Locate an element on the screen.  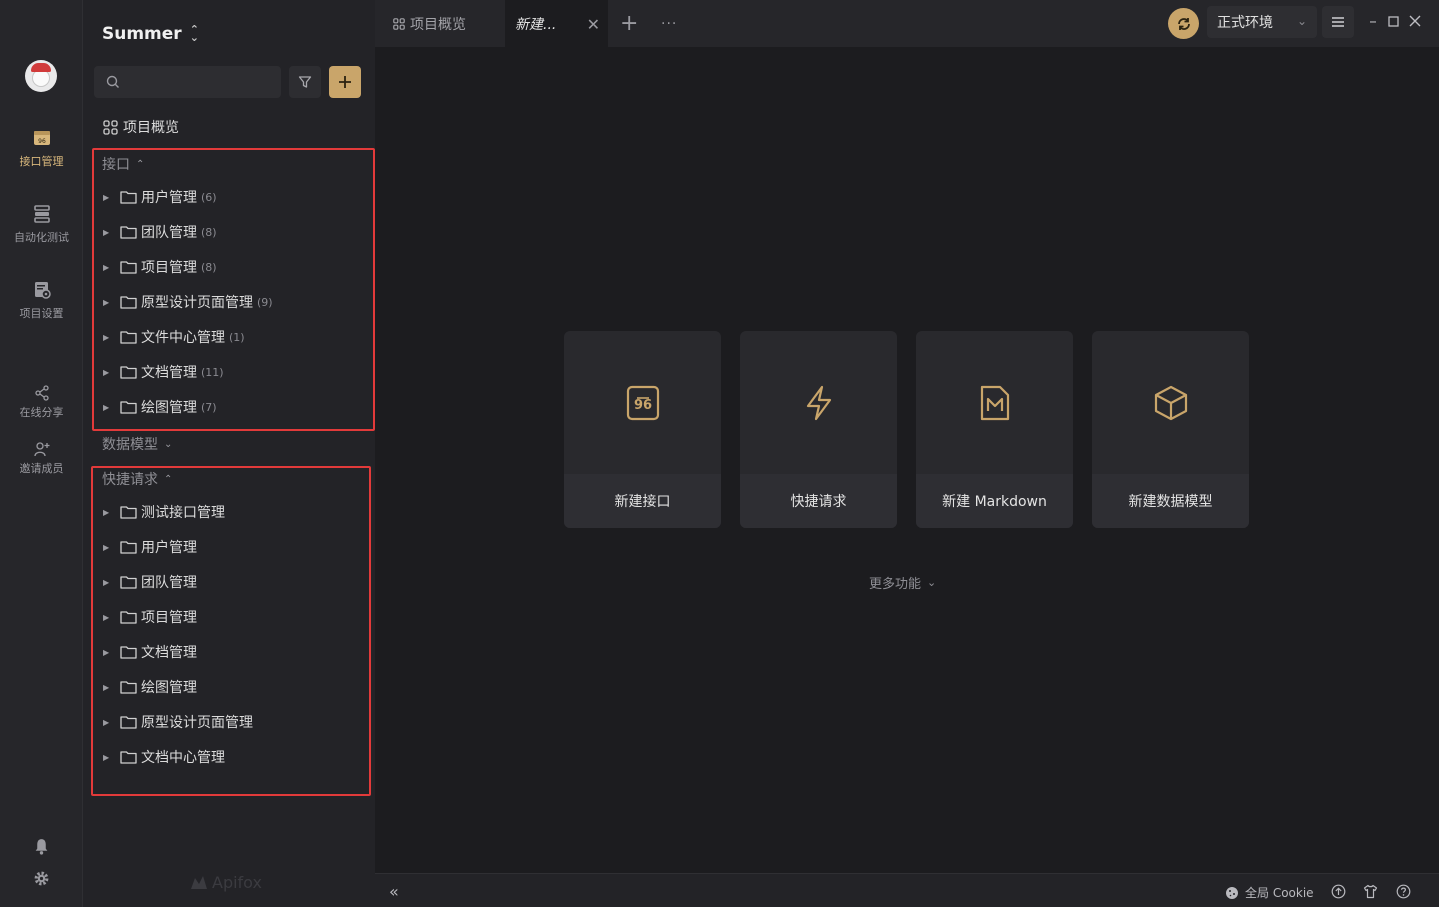
section-quick-request: 快捷请求 ⌃ is located at coordinates (137, 479).